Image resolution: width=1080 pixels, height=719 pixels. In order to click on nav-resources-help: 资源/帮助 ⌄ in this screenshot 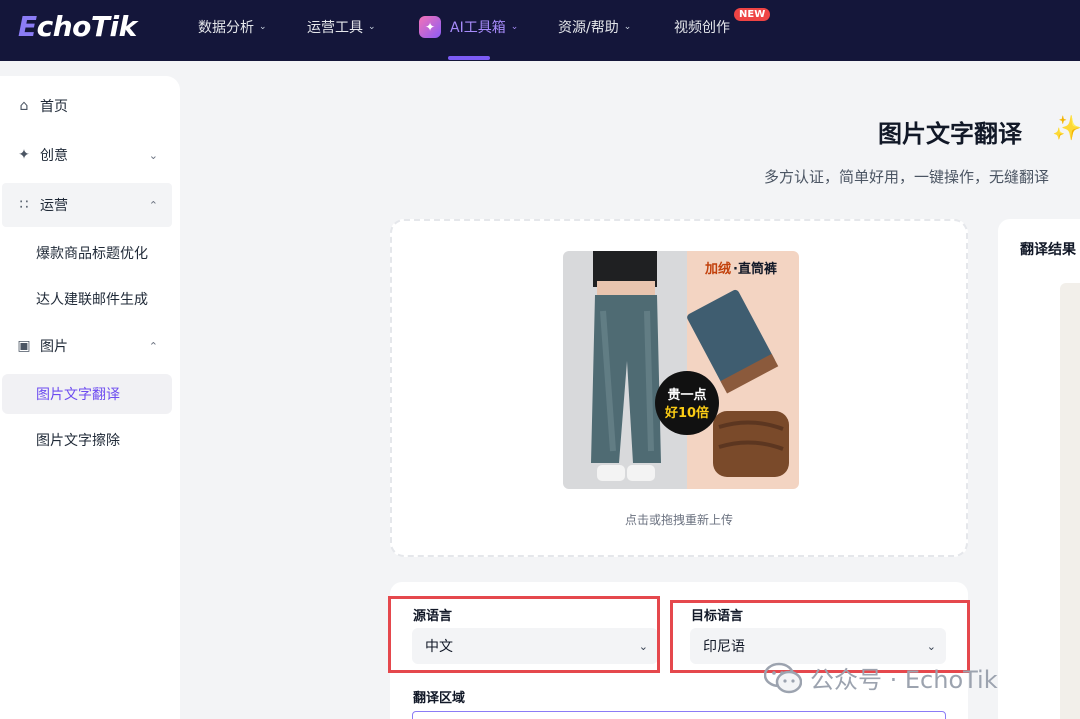, I will do `click(594, 27)`.